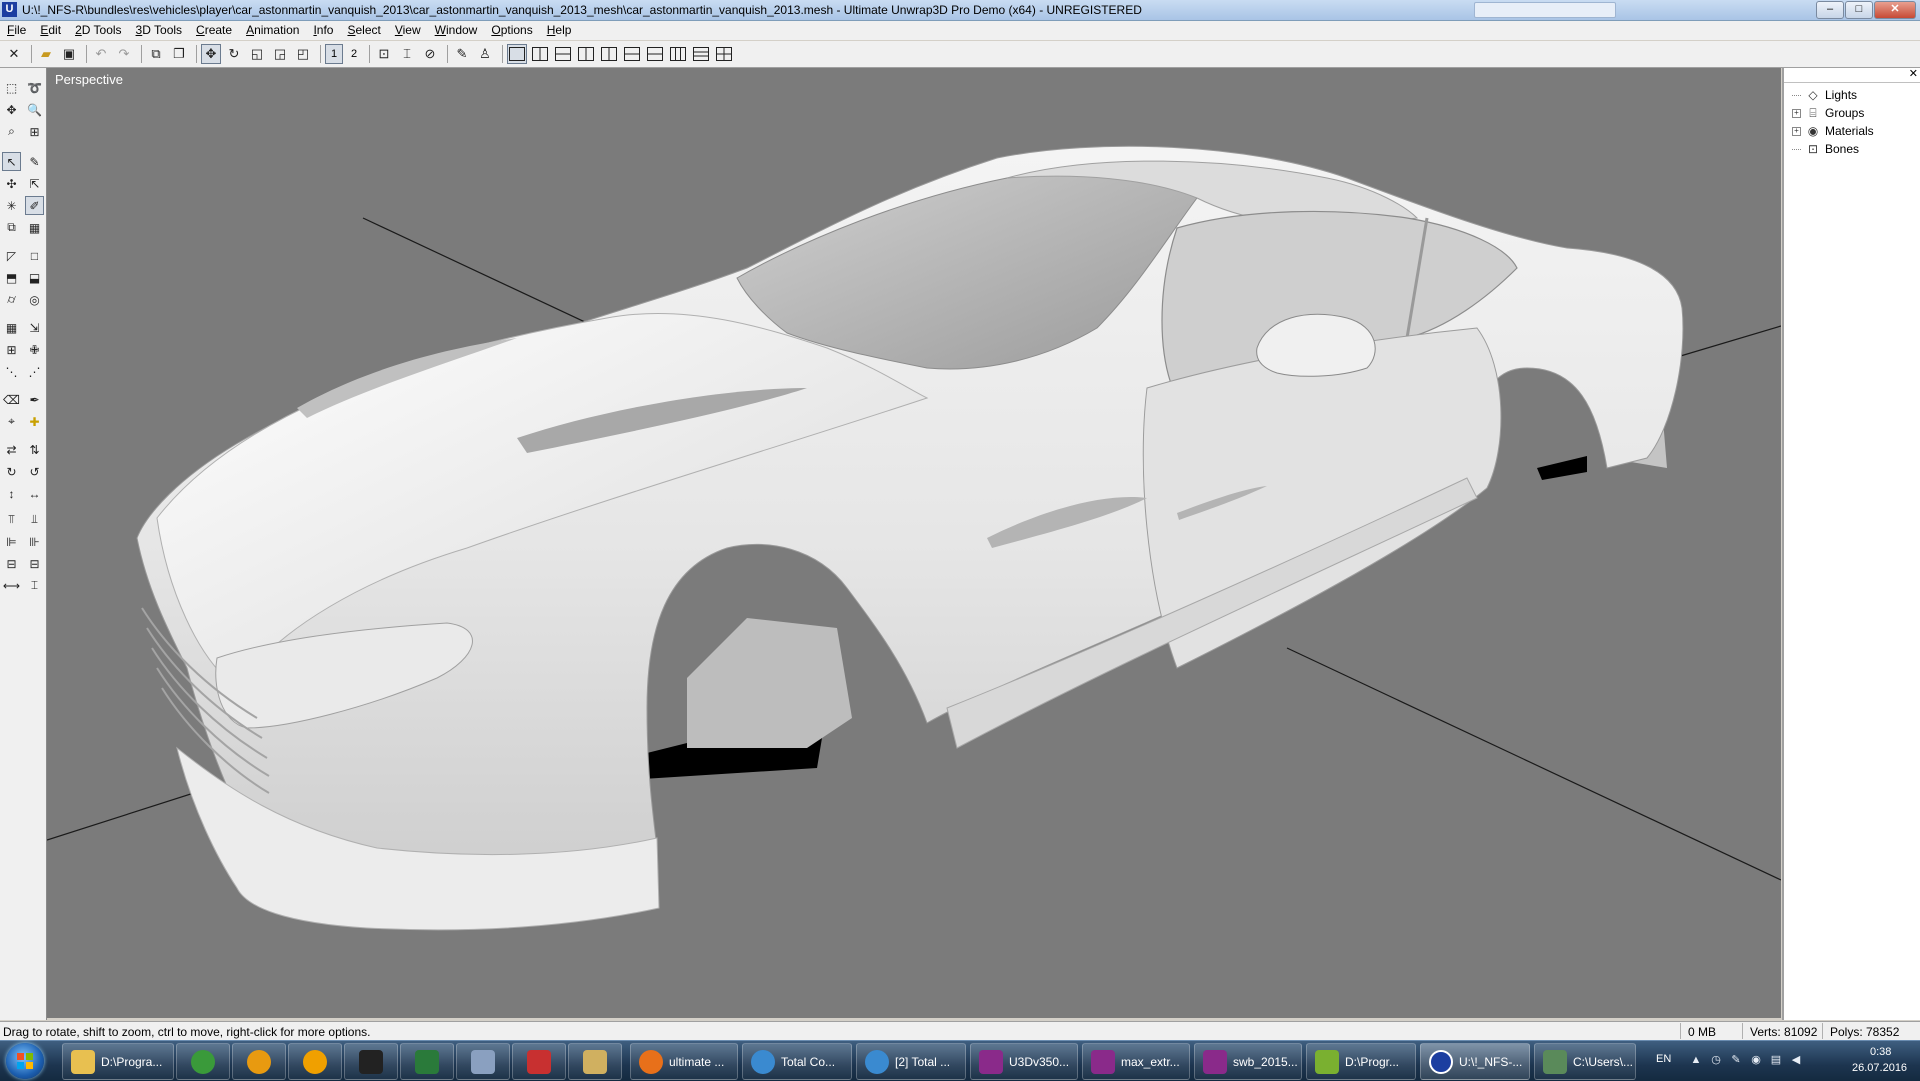 This screenshot has width=1920, height=1081. What do you see at coordinates (34, 277) in the screenshot?
I see `box-uv-2-icon: ⬓` at bounding box center [34, 277].